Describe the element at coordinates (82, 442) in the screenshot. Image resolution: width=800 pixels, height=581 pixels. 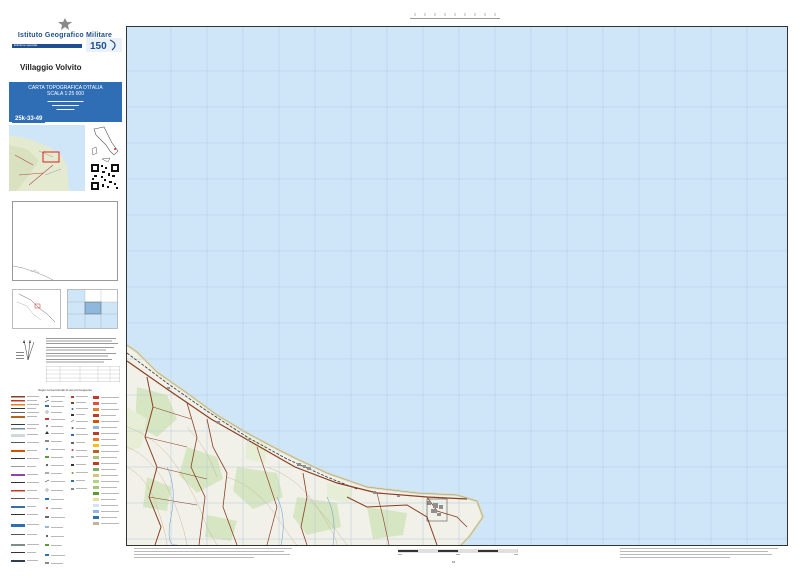
I see `legend-col-3-text` at that location.